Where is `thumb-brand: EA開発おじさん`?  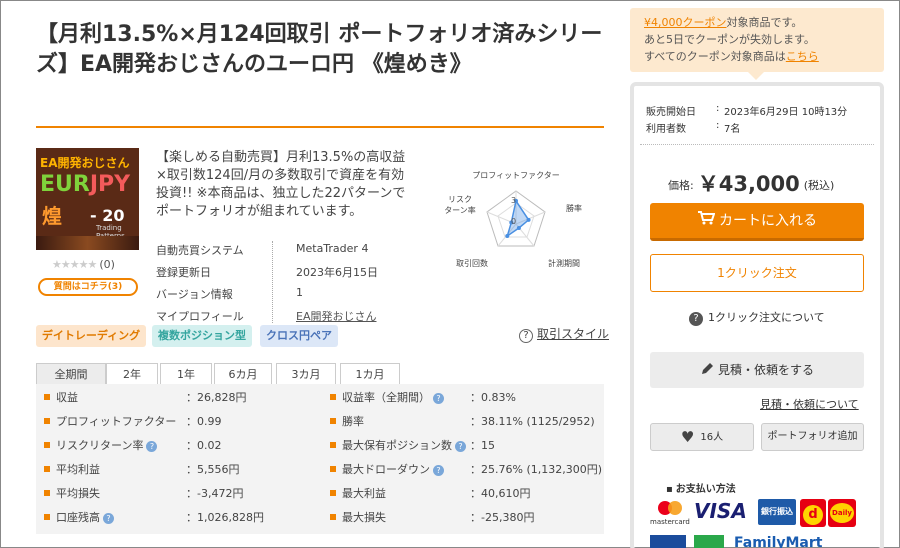 thumb-brand: EA開発おじさん is located at coordinates (85, 163).